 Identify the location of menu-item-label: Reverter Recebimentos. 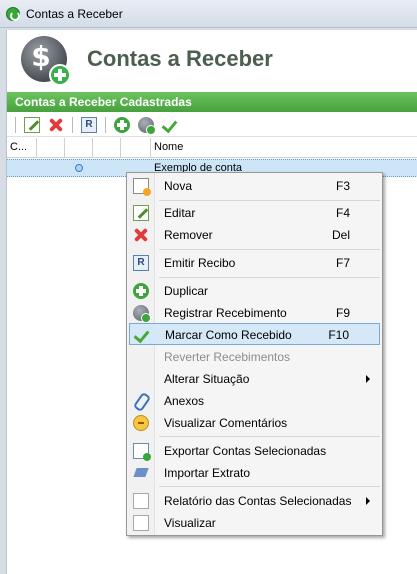
(227, 357).